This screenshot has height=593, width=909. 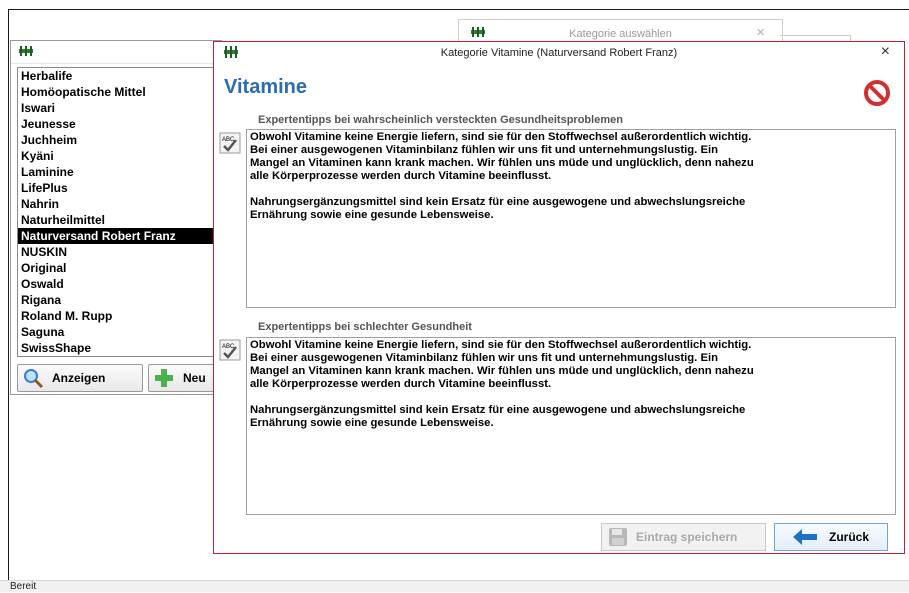 I want to click on save-entry-button: Eintrag speichern, so click(x=683, y=537).